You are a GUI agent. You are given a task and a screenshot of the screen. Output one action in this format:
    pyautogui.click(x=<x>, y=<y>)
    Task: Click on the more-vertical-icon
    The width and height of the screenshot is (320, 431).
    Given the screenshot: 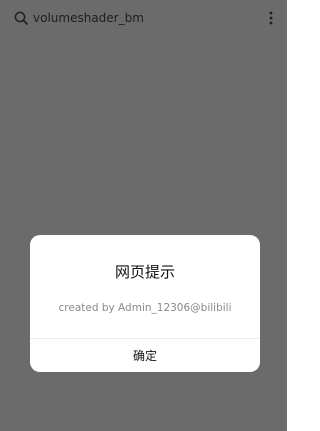 What is the action you would take?
    pyautogui.click(x=271, y=18)
    